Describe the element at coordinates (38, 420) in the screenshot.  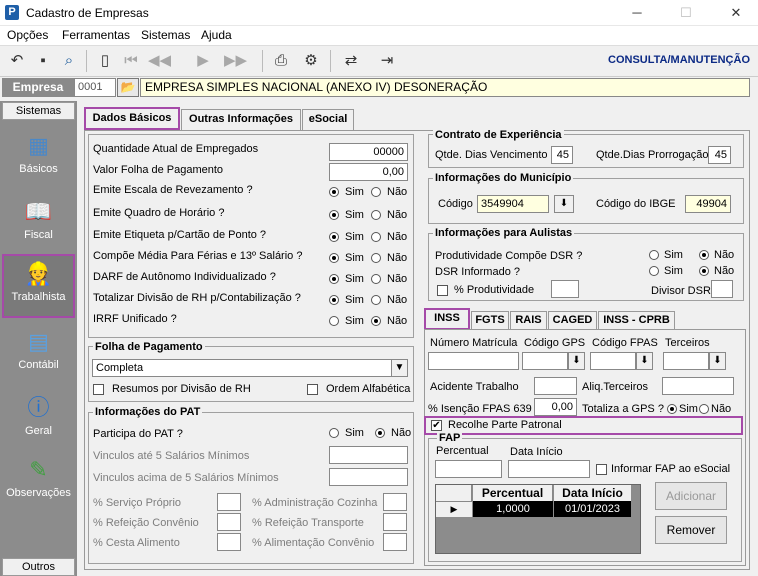
I see `sidebar-item-geral: ⓘ Geral` at that location.